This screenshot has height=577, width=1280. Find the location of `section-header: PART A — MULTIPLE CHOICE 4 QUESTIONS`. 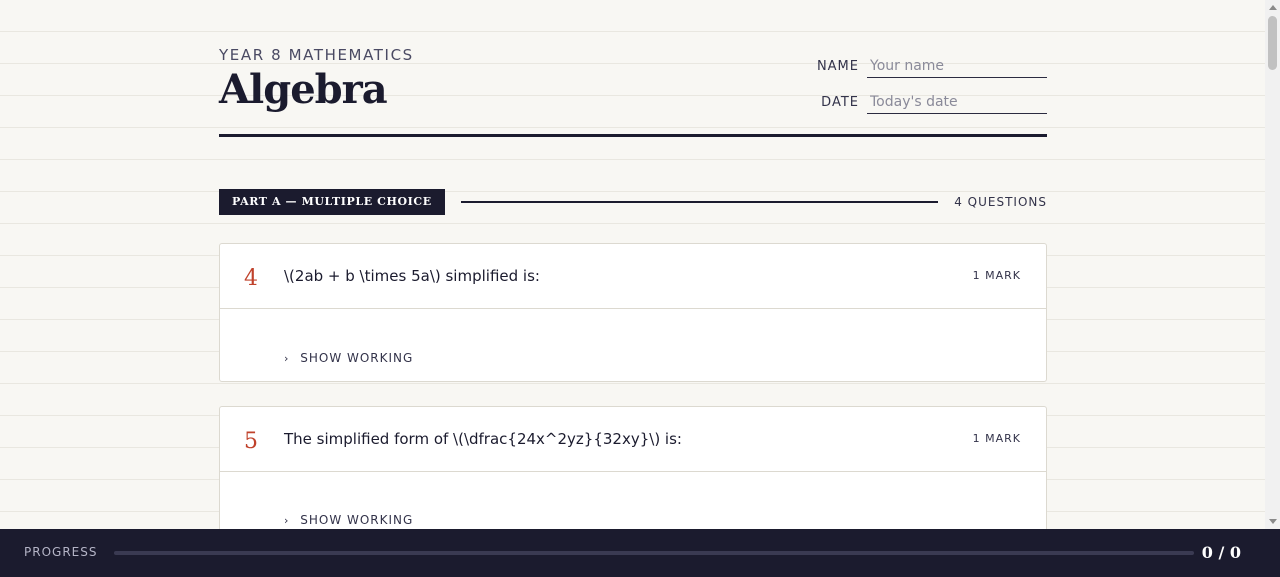

section-header: PART A — MULTIPLE CHOICE 4 QUESTIONS is located at coordinates (633, 202).